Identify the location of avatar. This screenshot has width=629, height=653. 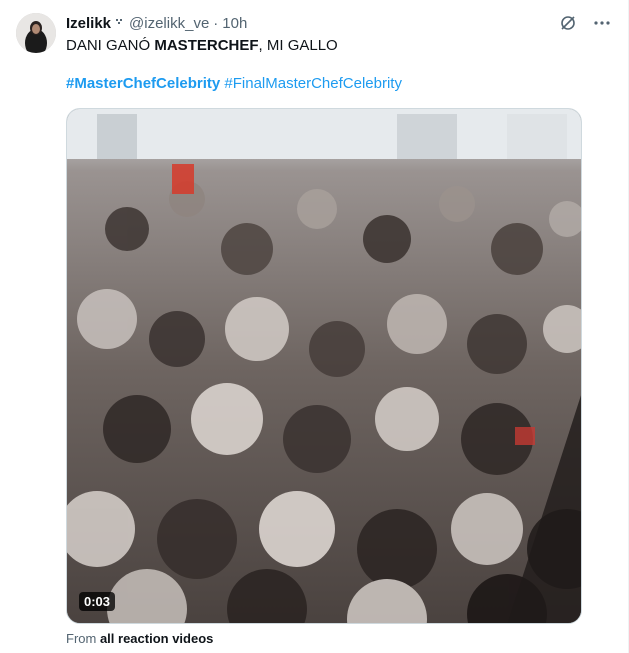
(36, 33).